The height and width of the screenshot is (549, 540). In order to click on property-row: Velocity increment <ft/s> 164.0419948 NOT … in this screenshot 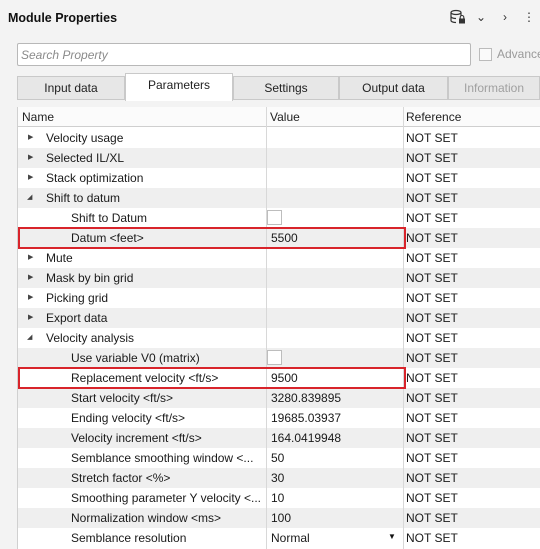, I will do `click(279, 438)`.